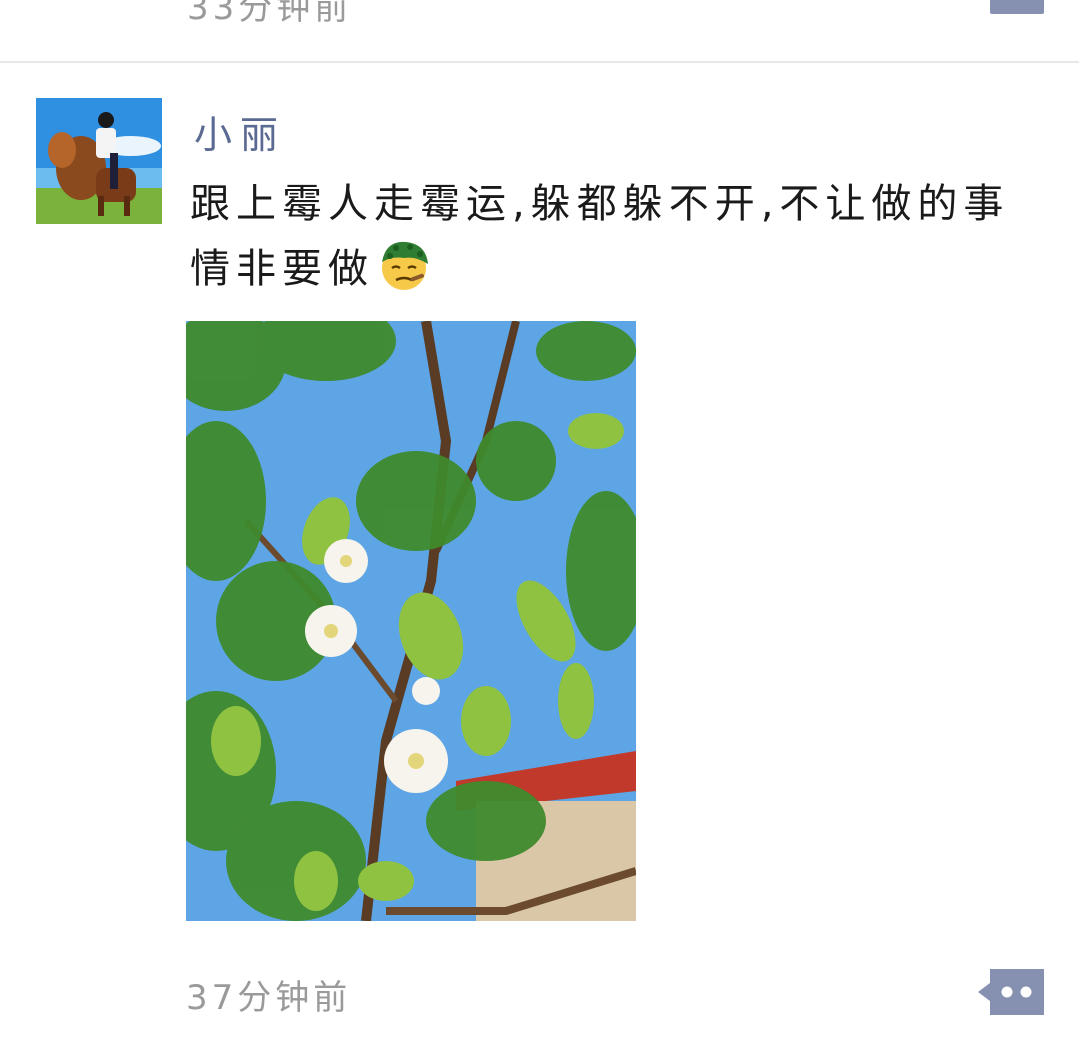  What do you see at coordinates (240, 131) in the screenshot?
I see `username: 小丽` at bounding box center [240, 131].